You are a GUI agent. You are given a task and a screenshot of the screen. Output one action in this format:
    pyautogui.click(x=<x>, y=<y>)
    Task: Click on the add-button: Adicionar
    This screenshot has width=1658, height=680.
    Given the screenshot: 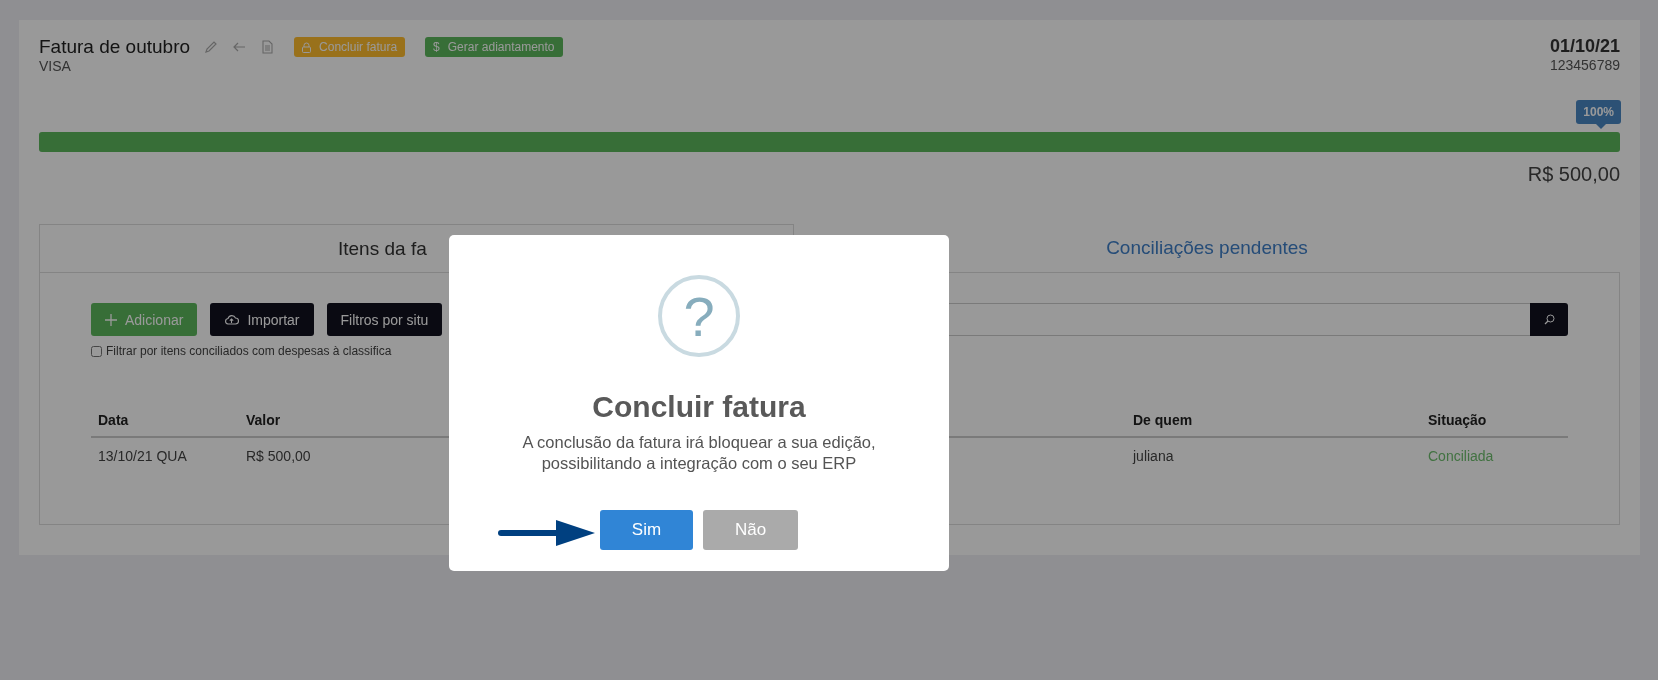 What is the action you would take?
    pyautogui.click(x=144, y=319)
    